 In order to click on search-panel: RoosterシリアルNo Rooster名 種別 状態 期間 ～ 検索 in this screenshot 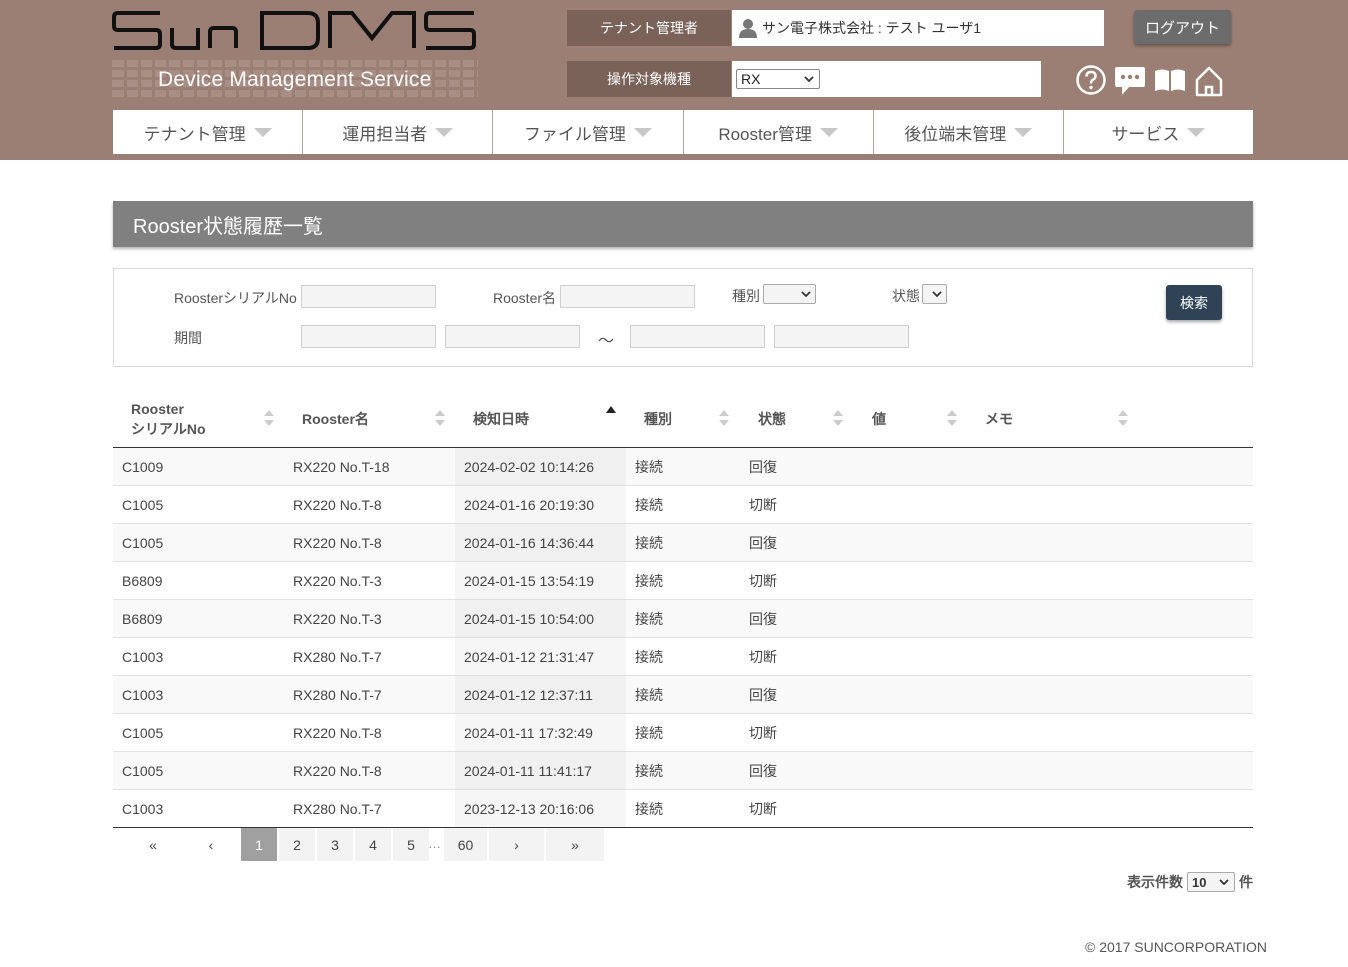, I will do `click(683, 317)`.